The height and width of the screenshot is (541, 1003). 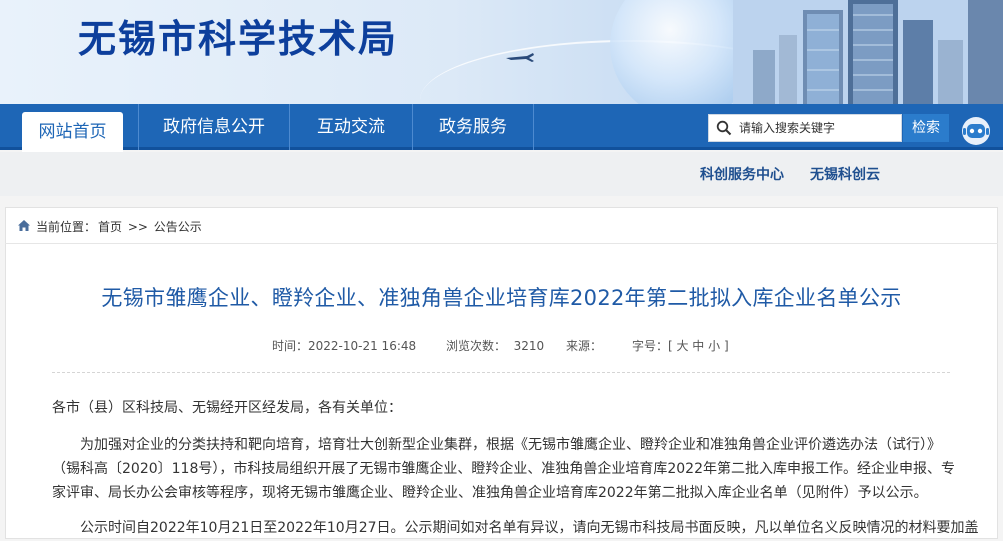 I want to click on airplane-icon, so click(x=520, y=57).